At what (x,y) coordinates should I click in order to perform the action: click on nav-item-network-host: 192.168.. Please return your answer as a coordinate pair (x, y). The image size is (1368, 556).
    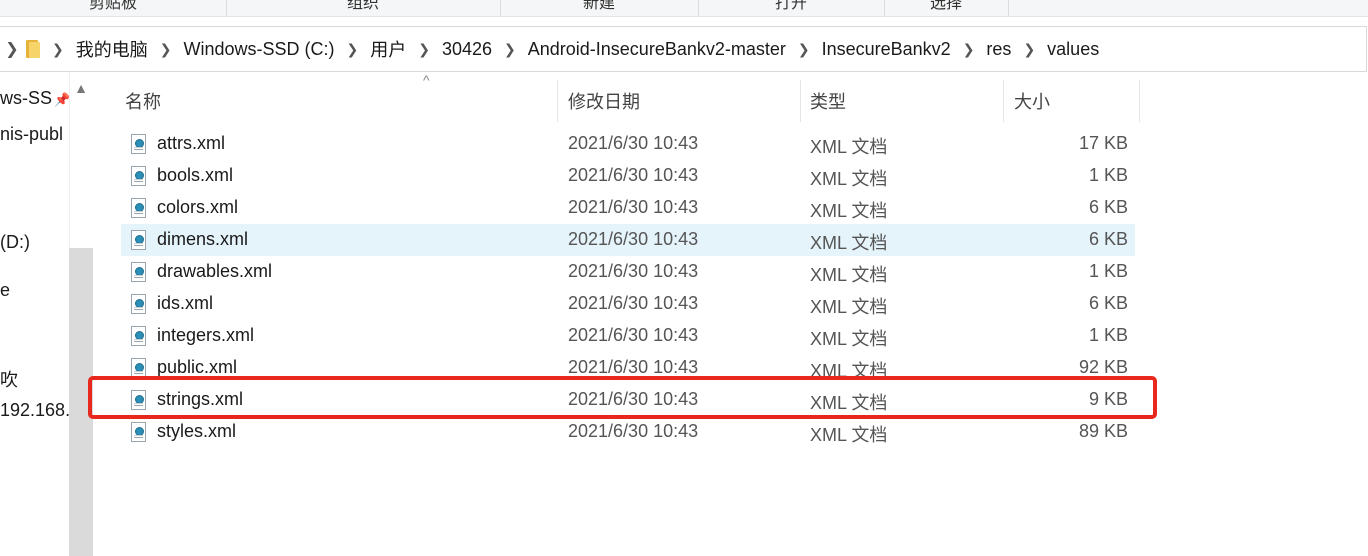
    Looking at the image, I should click on (35, 410).